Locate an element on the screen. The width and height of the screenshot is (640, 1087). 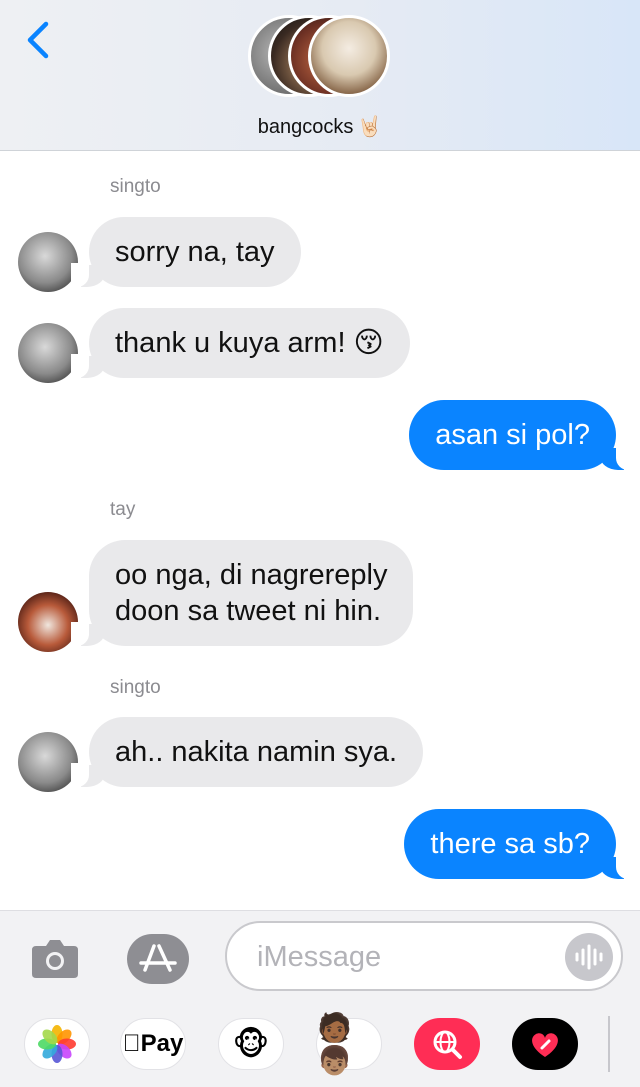
imessage-placeholder: iMessage is located at coordinates (319, 957).